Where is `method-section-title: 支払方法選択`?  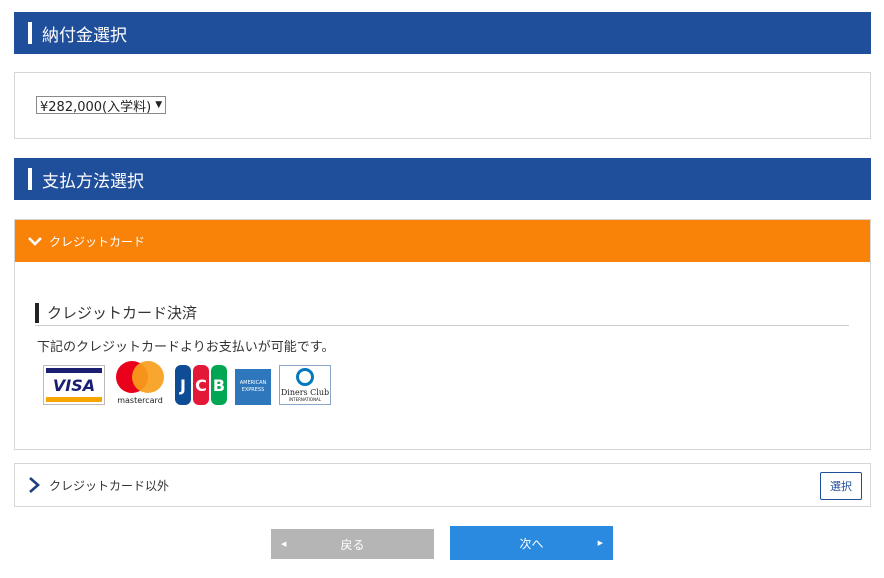 method-section-title: 支払方法選択 is located at coordinates (93, 181).